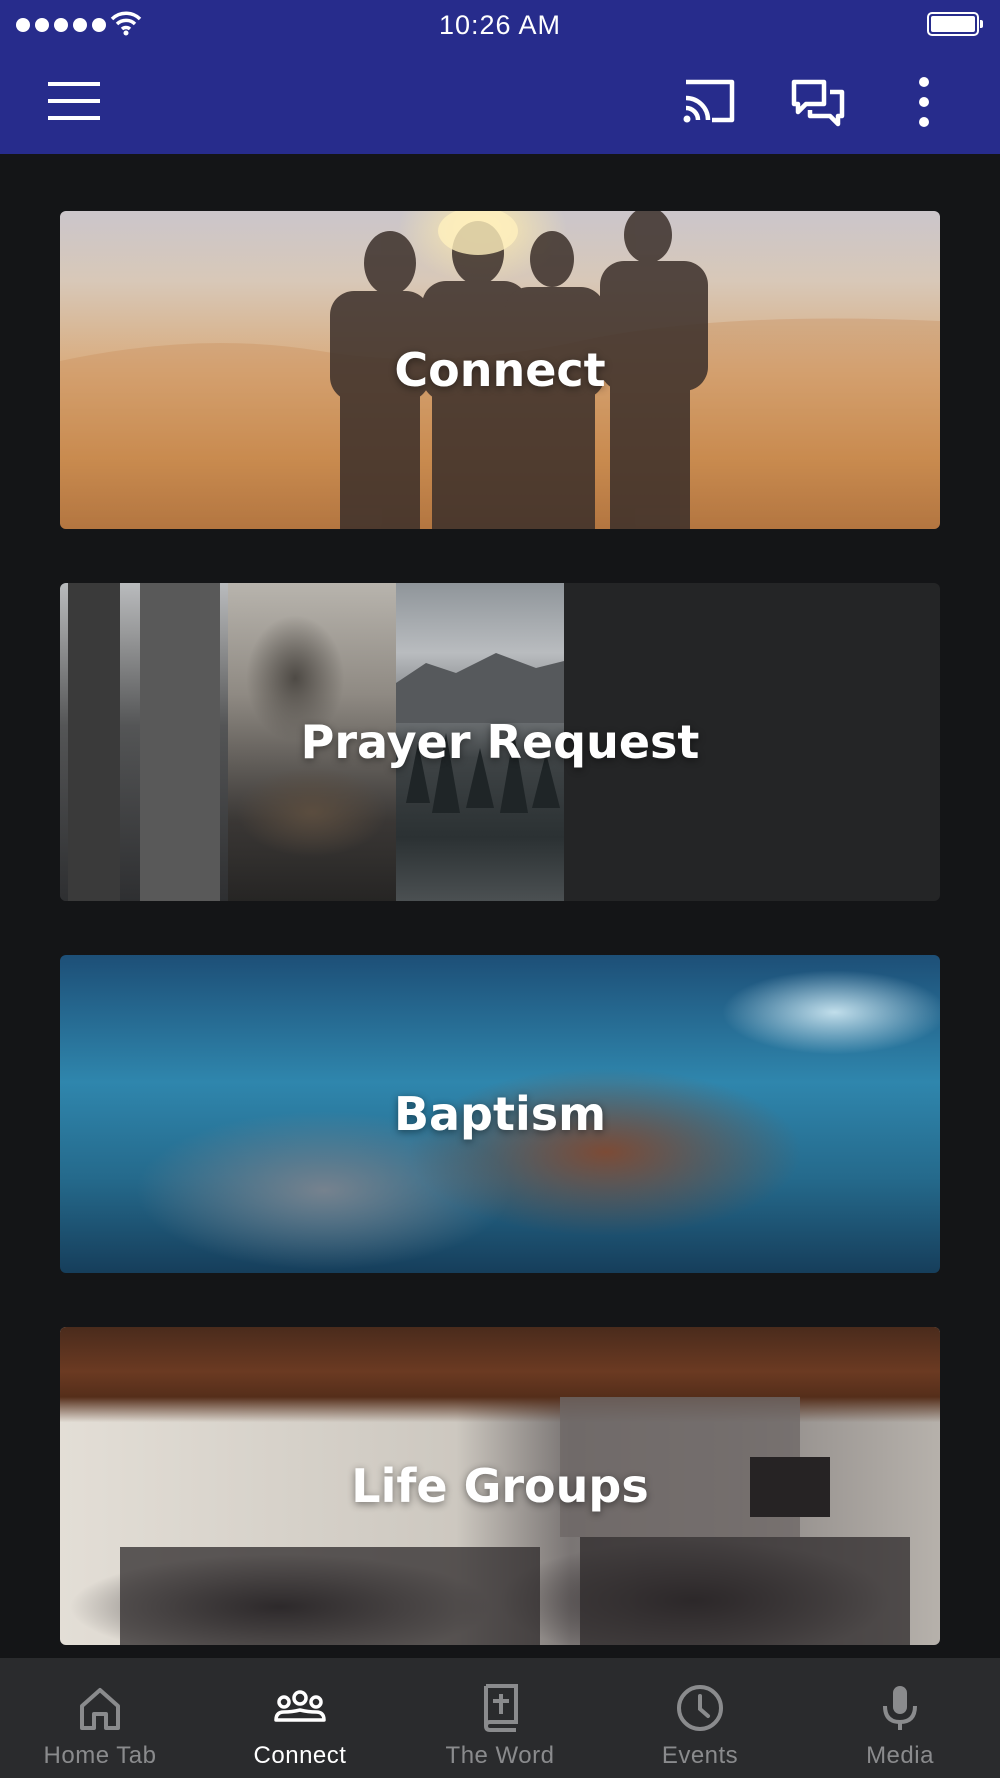 This screenshot has height=1778, width=1000. I want to click on nav-label-home-tab: Home Tab, so click(100, 1755).